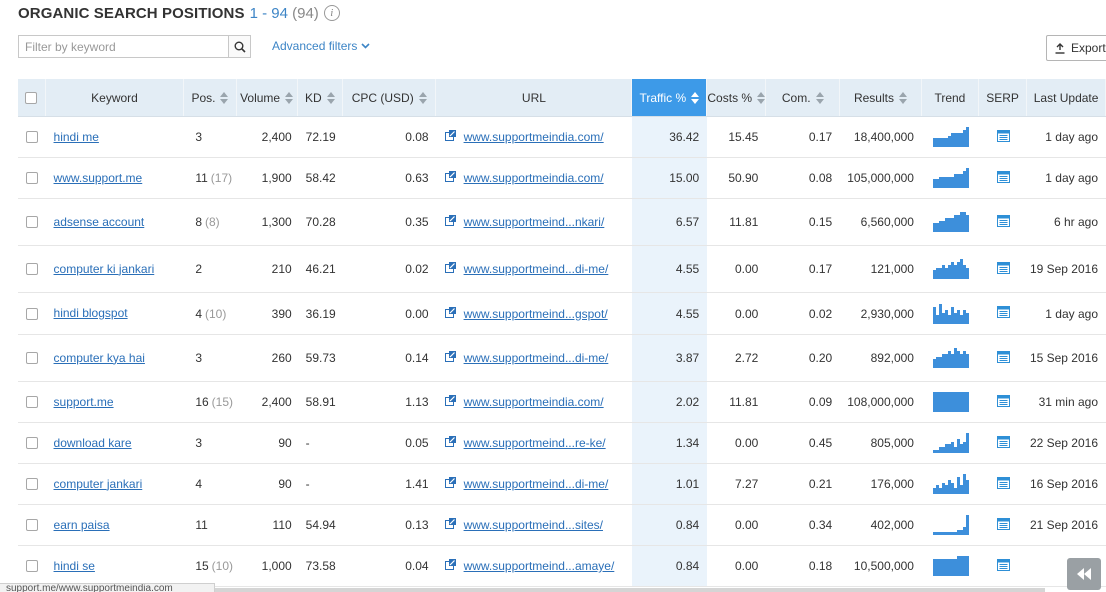 The height and width of the screenshot is (592, 1106). What do you see at coordinates (99, 222) in the screenshot?
I see `keyword-link: adsense account` at bounding box center [99, 222].